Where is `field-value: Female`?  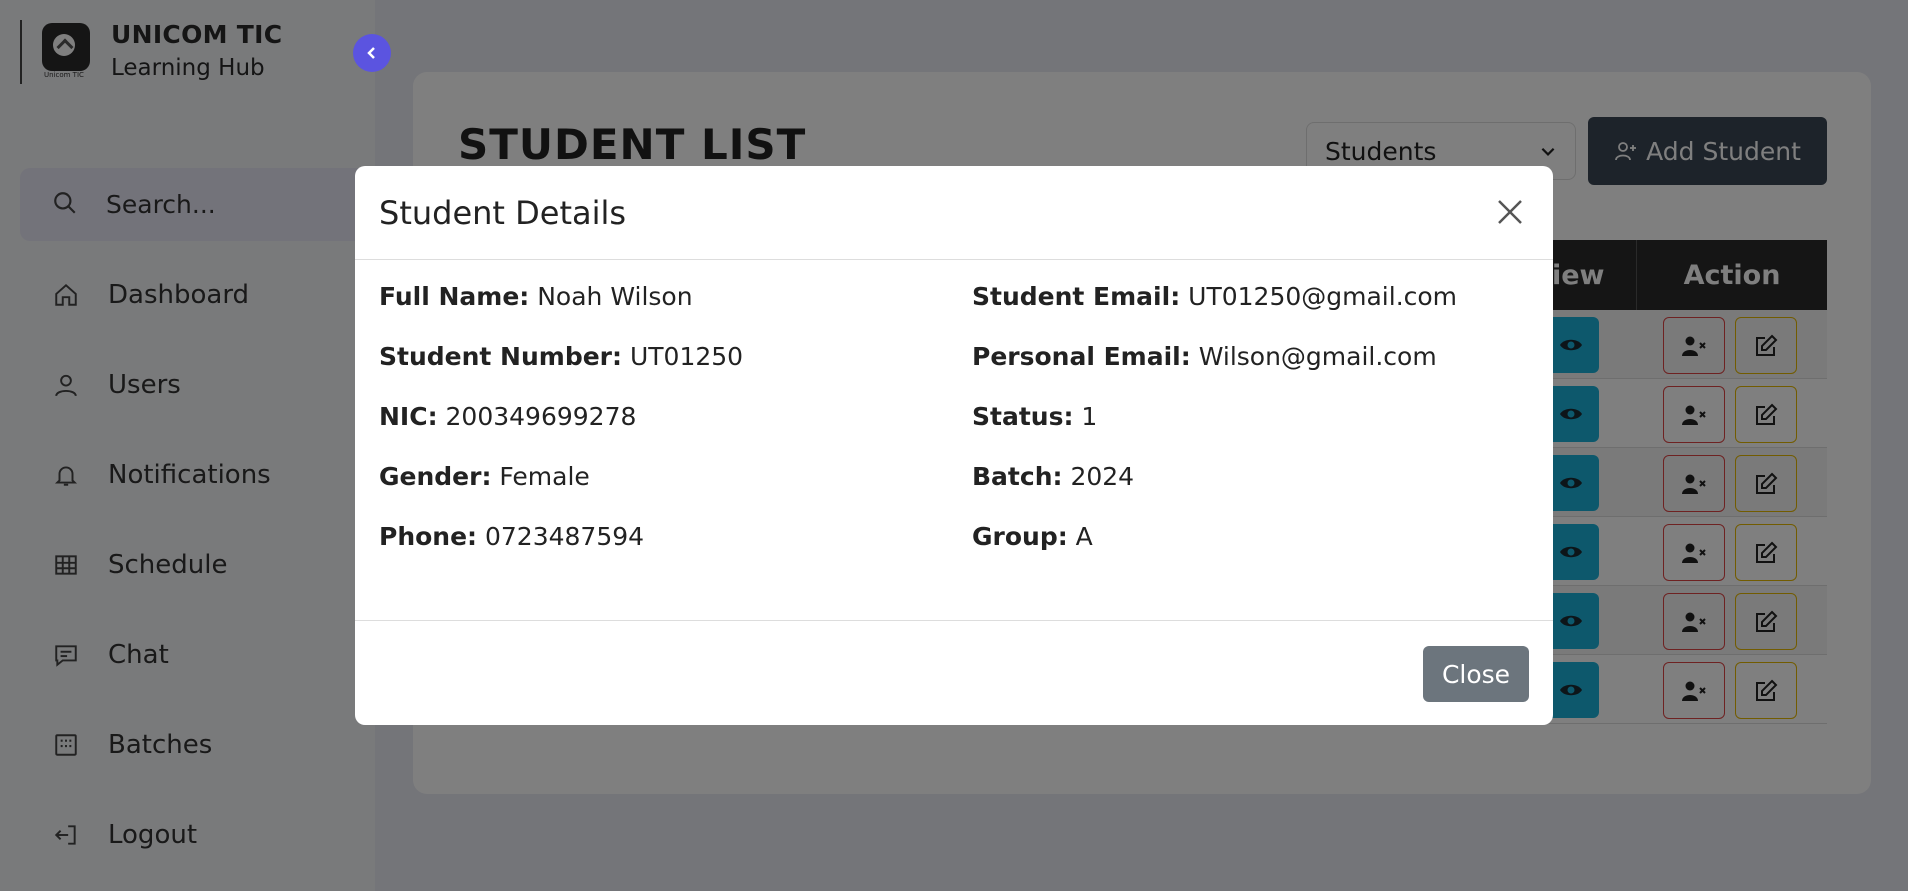 field-value: Female is located at coordinates (544, 476).